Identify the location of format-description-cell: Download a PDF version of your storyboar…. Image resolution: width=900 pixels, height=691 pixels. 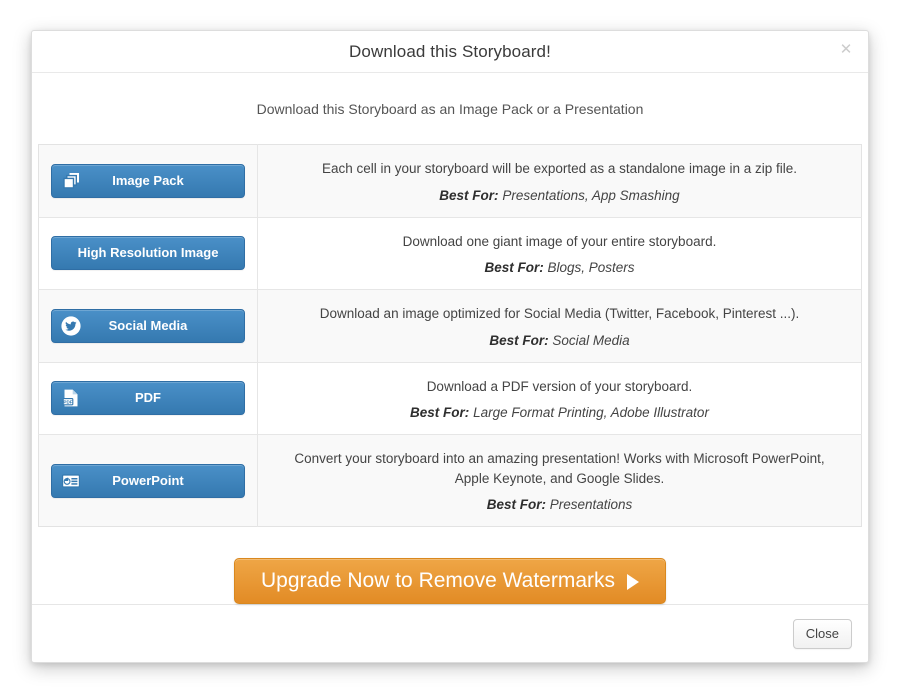
(559, 398).